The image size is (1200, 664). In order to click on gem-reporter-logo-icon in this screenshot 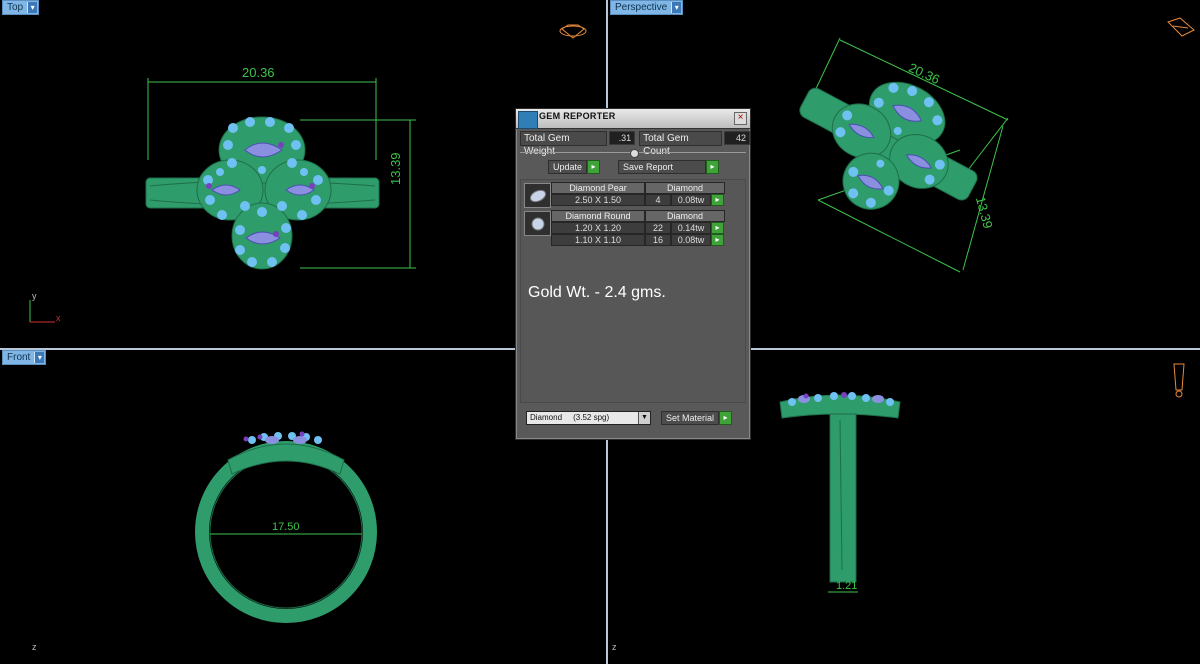, I will do `click(528, 120)`.